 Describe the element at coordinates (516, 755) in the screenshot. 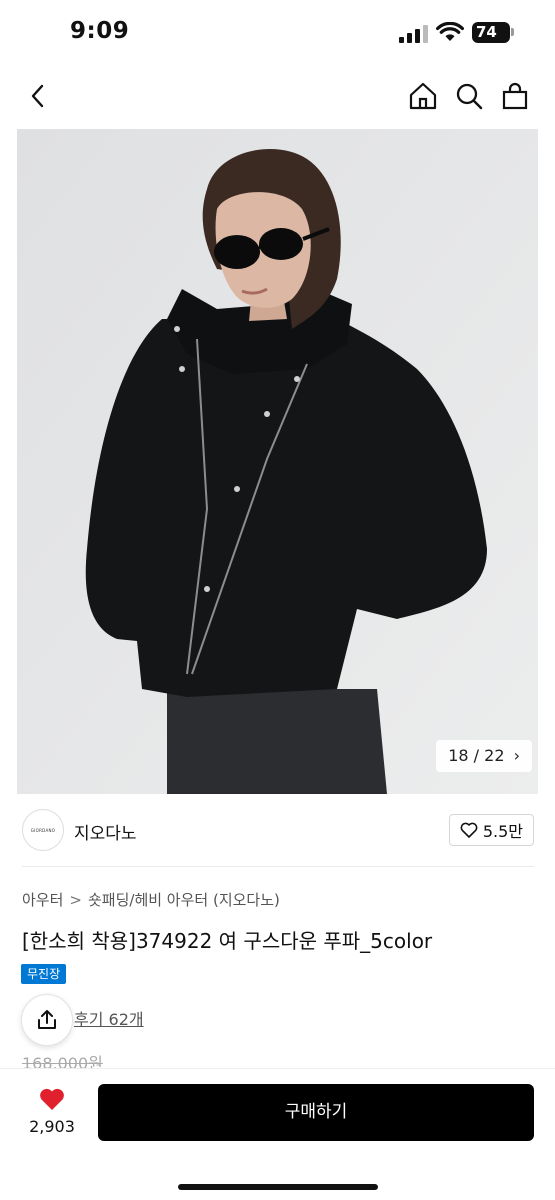

I see `chevron-right-icon: ›` at that location.